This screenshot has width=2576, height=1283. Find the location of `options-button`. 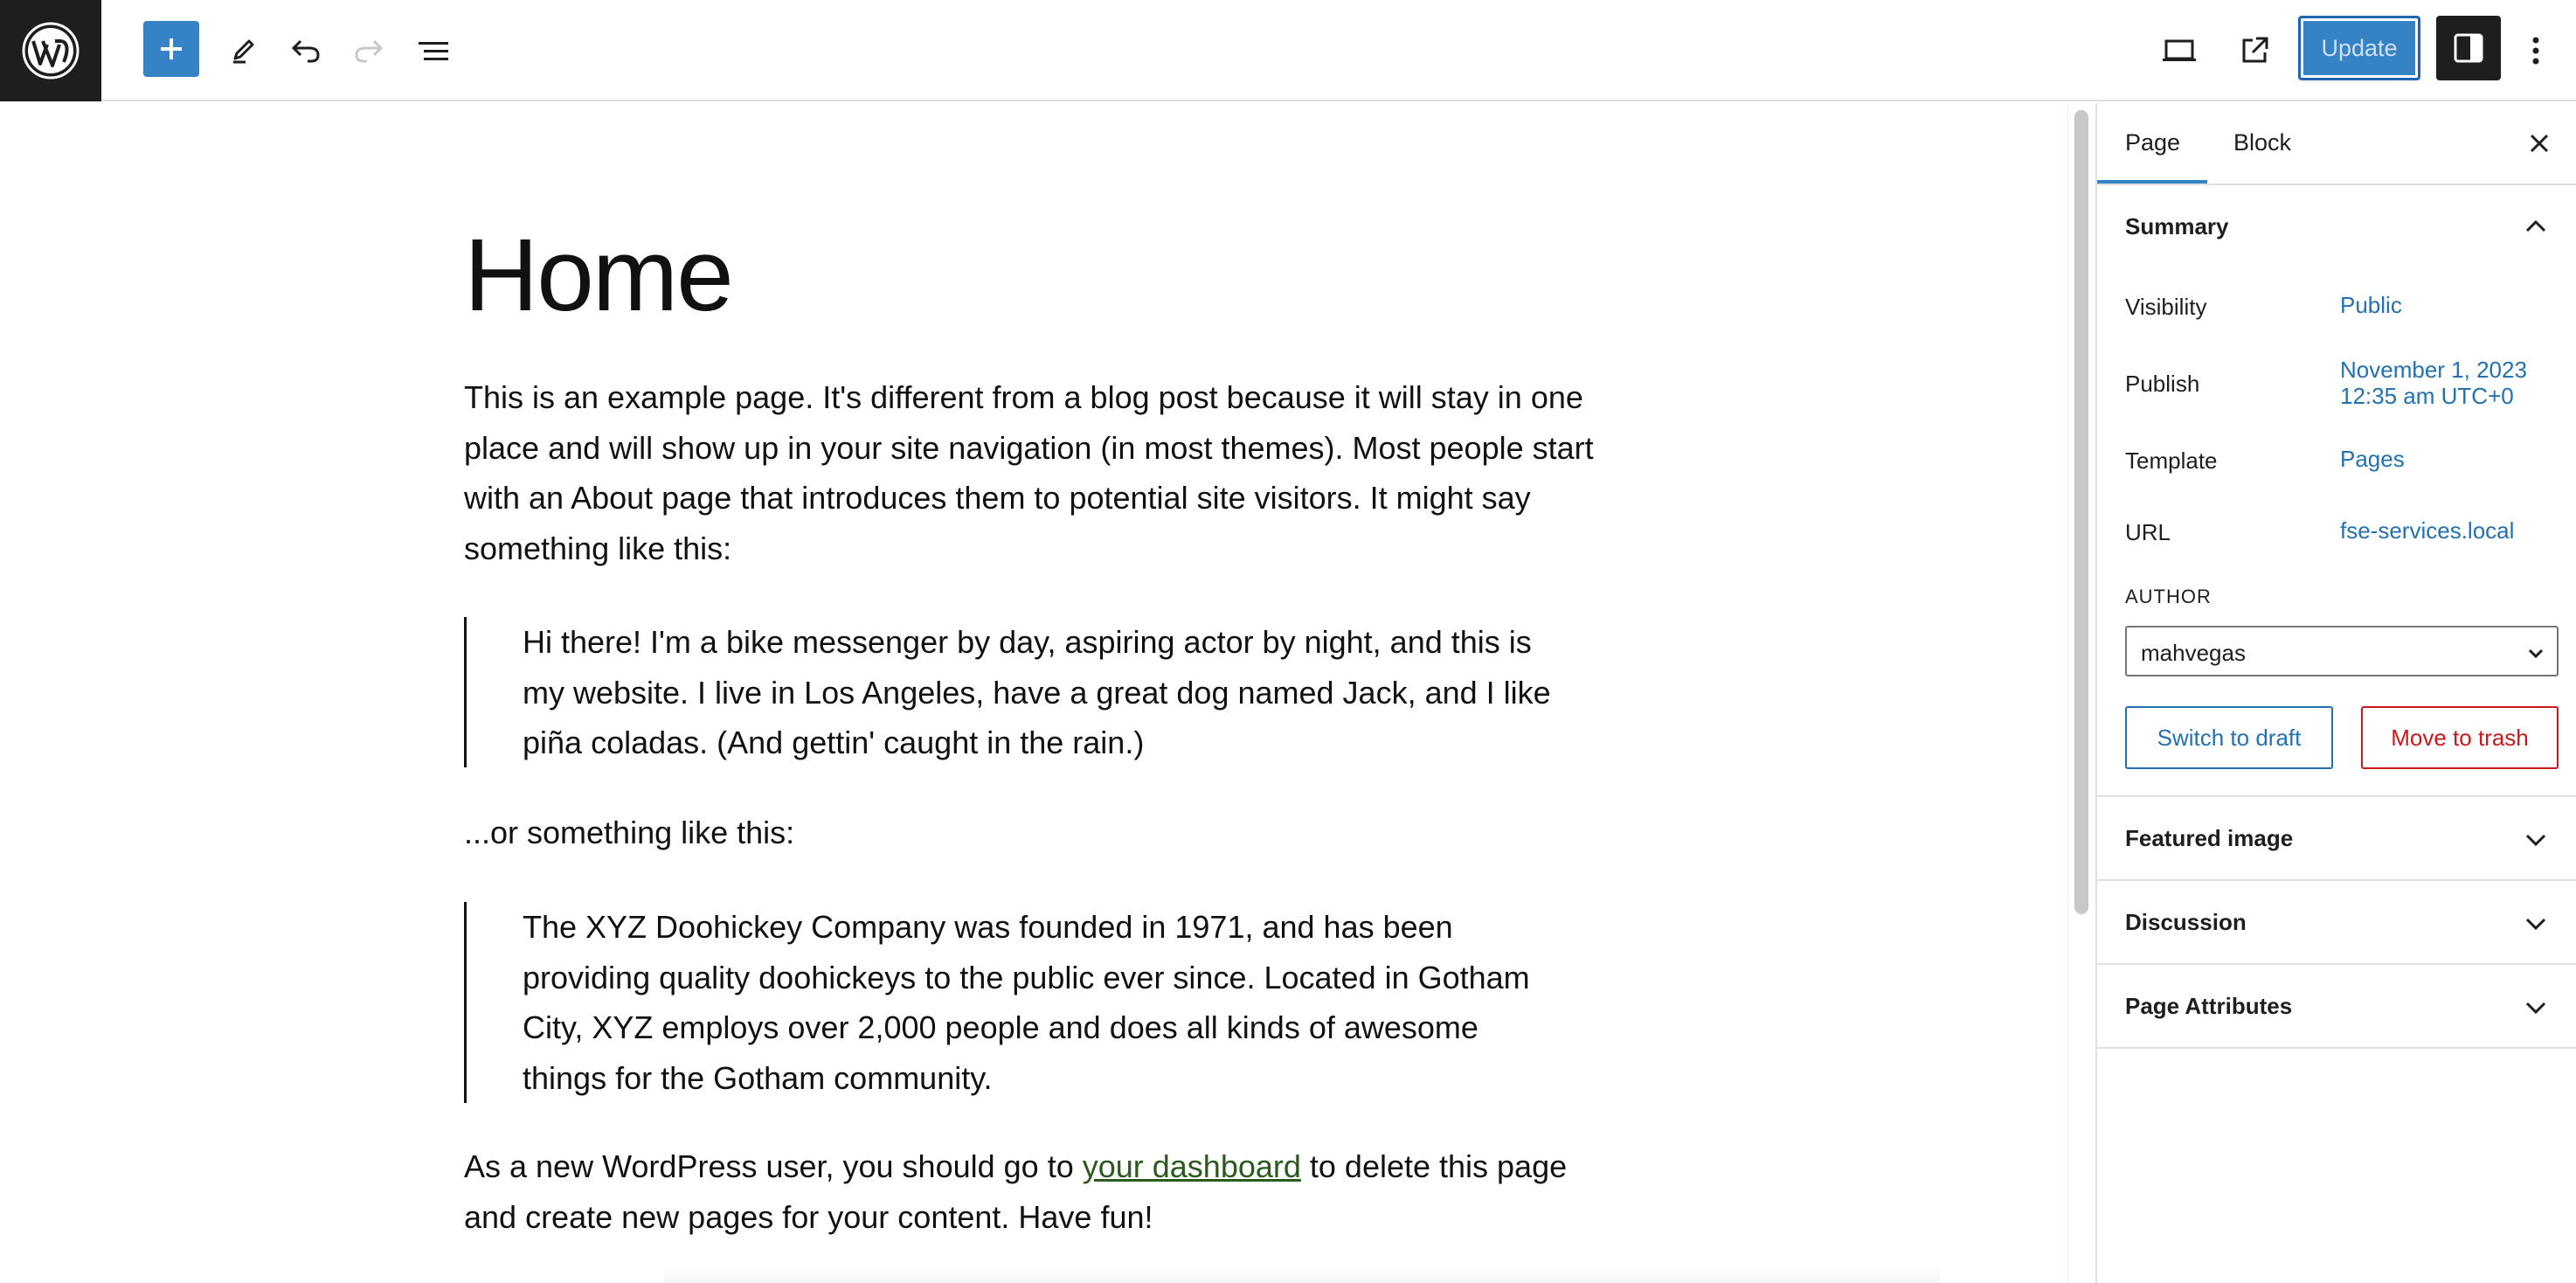

options-button is located at coordinates (2536, 51).